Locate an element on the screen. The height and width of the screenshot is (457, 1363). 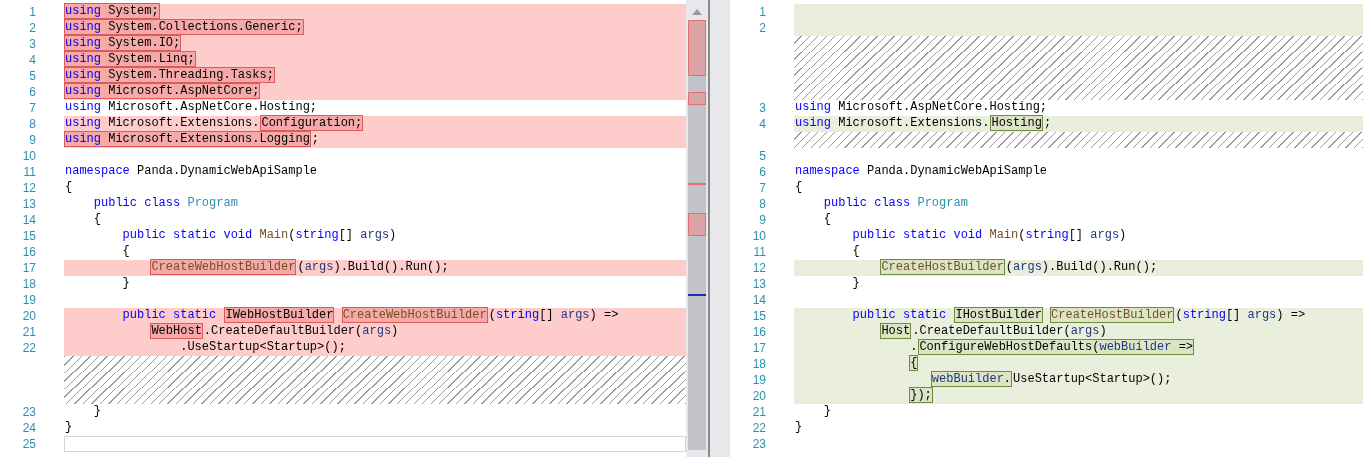
line-number: 24 is located at coordinates (29, 428).